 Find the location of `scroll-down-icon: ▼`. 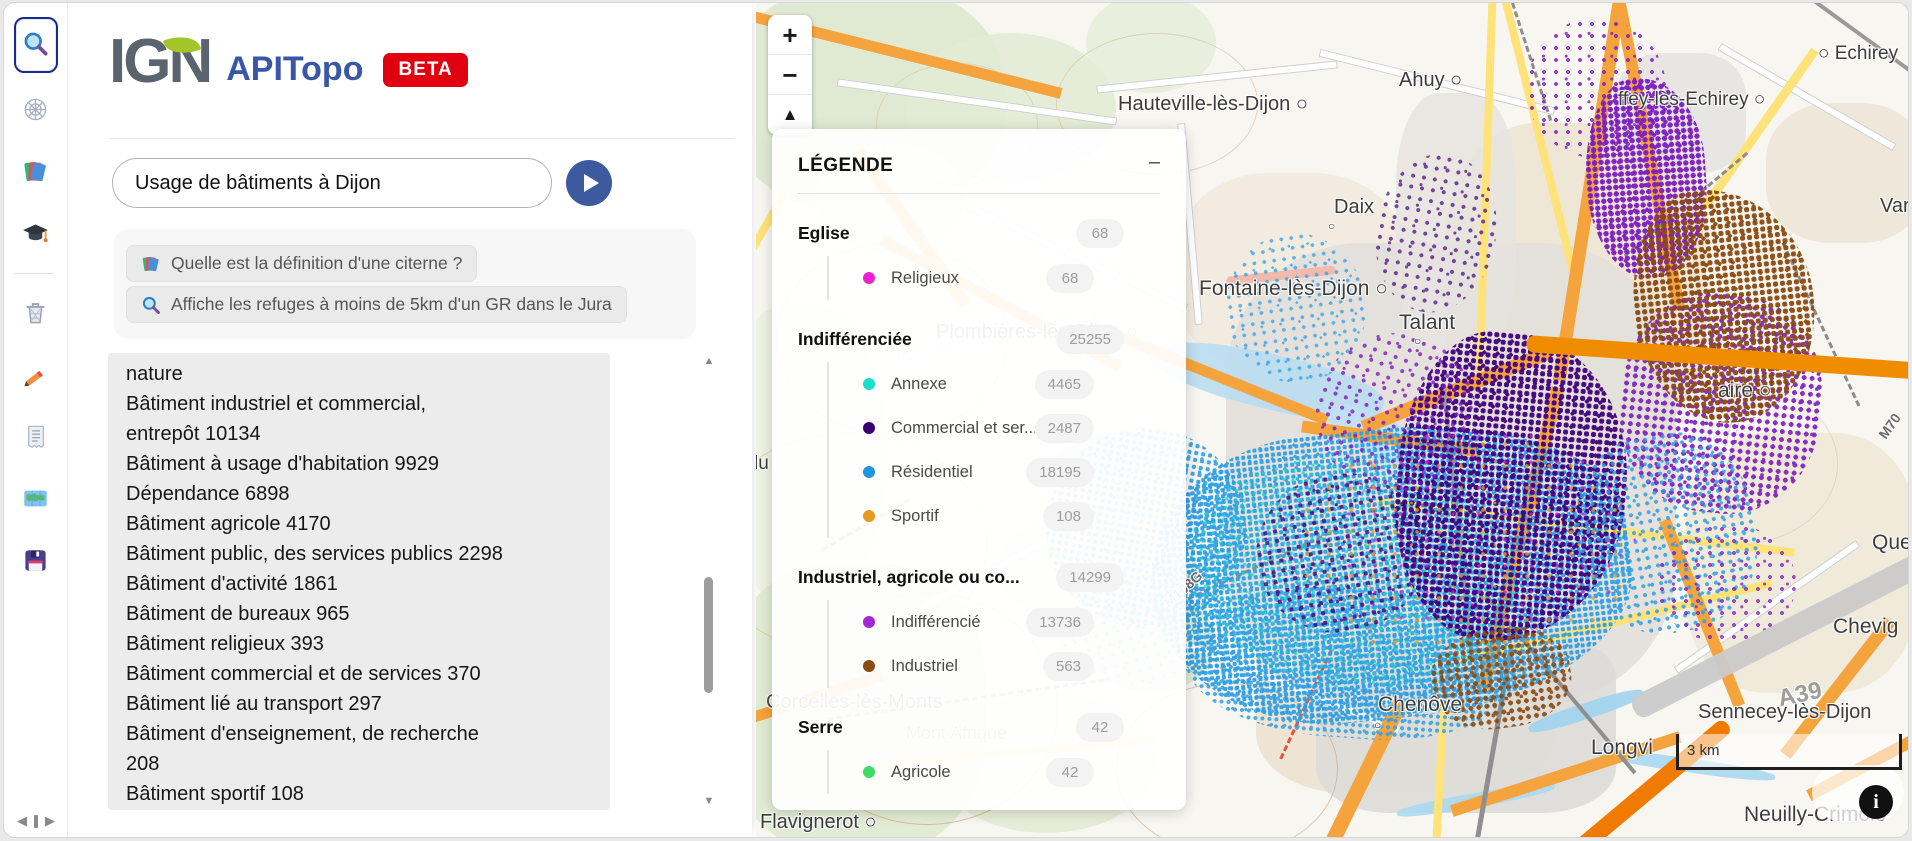

scroll-down-icon: ▼ is located at coordinates (709, 801).